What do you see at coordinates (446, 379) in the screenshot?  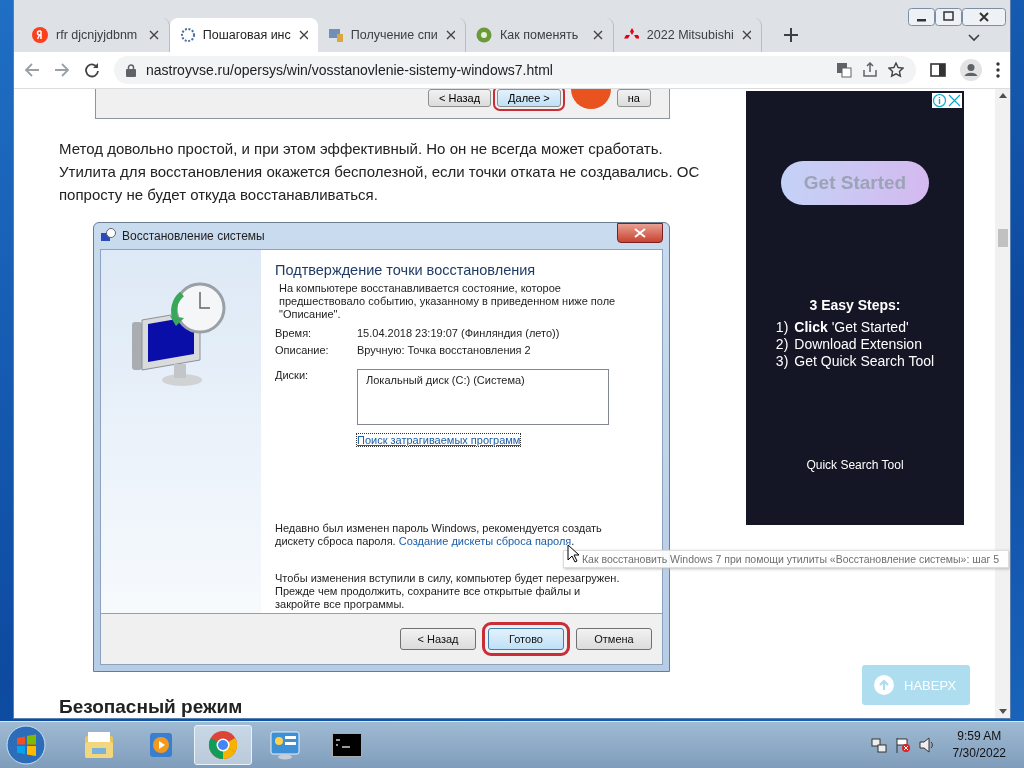 I see `disk-item: Локальный диск (C:) (Система)` at bounding box center [446, 379].